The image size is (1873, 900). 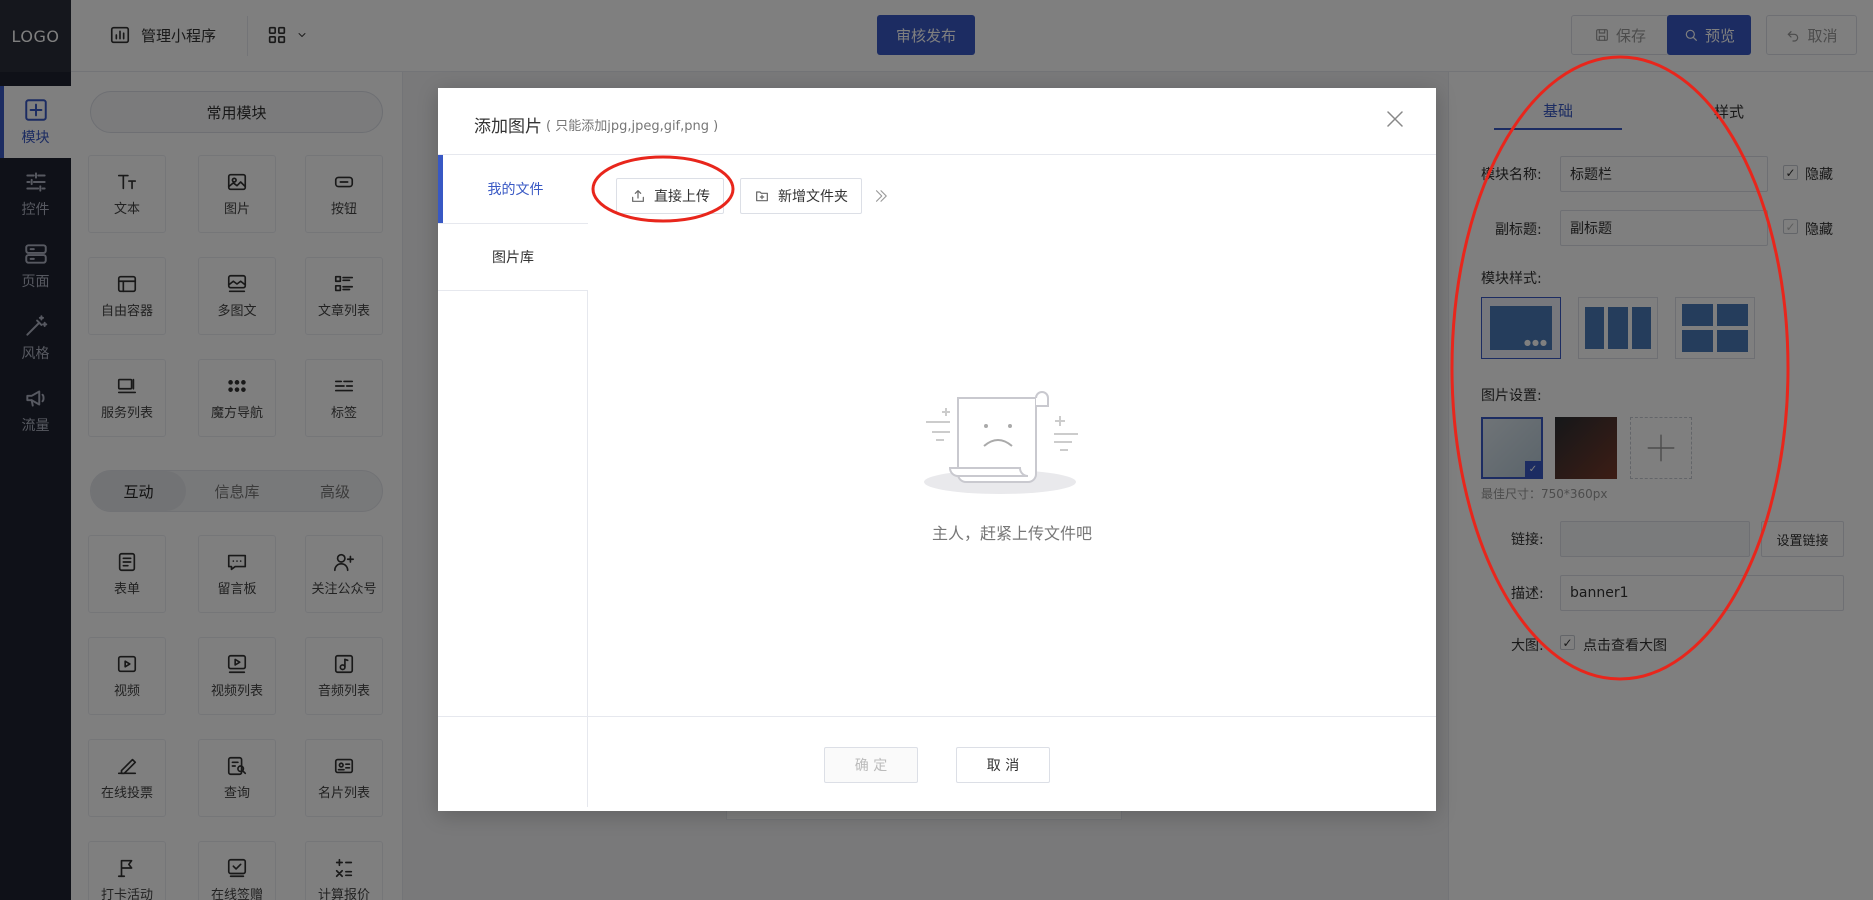 I want to click on dialog-hint: ( 只能添加jpg,jpeg,gif,png ), so click(x=632, y=126).